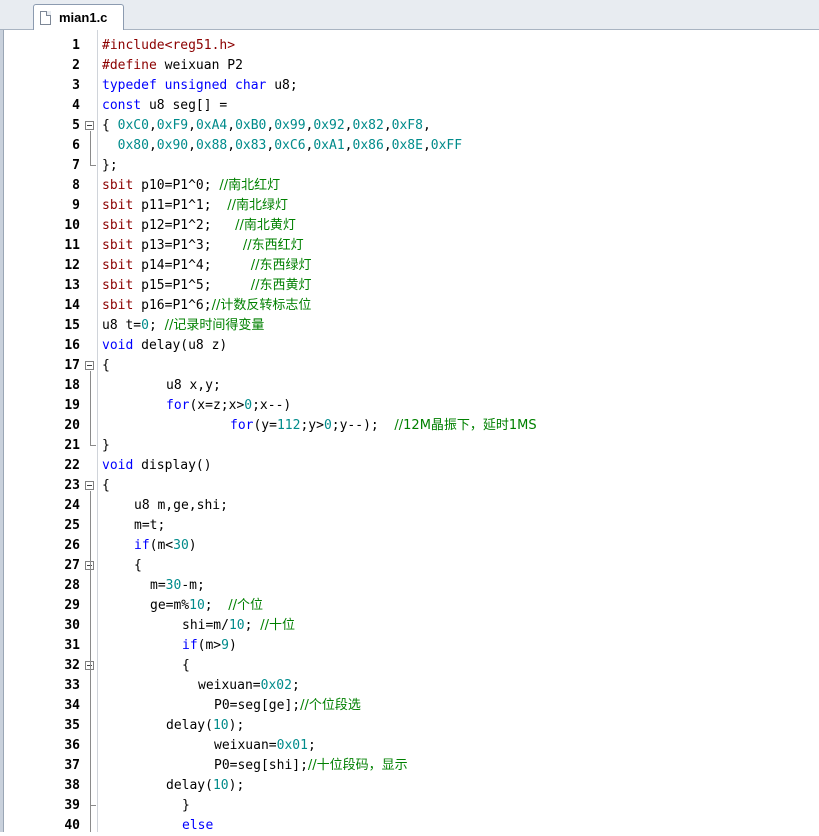  I want to click on code-line: 40 else, so click(409, 826).